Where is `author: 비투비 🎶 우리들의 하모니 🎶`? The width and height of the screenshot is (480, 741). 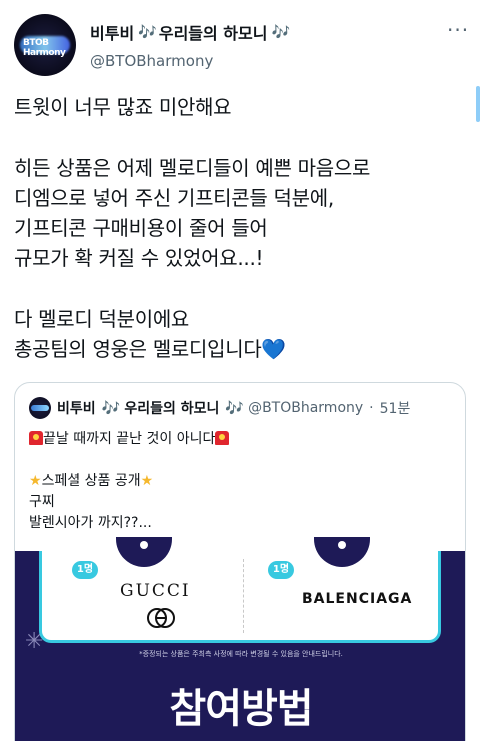 author: 비투비 🎶 우리들의 하모니 🎶 is located at coordinates (190, 32).